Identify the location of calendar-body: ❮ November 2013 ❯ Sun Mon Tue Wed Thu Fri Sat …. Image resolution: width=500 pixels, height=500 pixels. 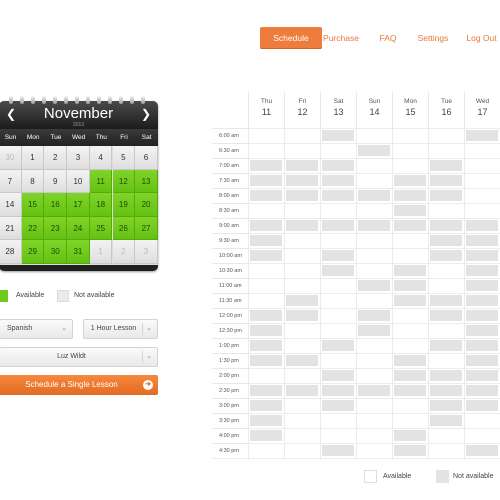
(79, 186).